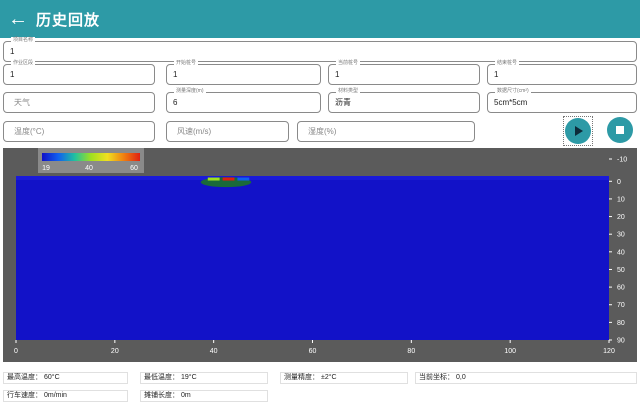 The width and height of the screenshot is (640, 412). Describe the element at coordinates (214, 351) in the screenshot. I see `x-tick-label: 40` at that location.